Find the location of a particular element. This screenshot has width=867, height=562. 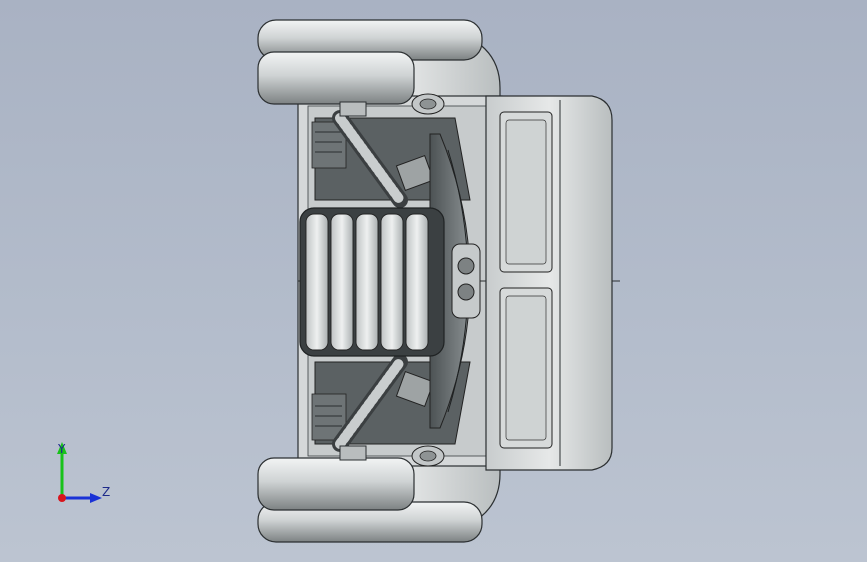

z-arrow-head is located at coordinates (96, 498).